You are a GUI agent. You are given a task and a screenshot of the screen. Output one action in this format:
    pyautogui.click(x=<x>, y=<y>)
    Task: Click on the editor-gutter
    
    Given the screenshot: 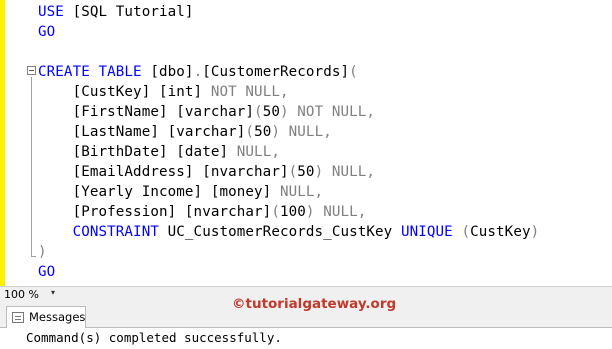 What is the action you would take?
    pyautogui.click(x=18, y=143)
    